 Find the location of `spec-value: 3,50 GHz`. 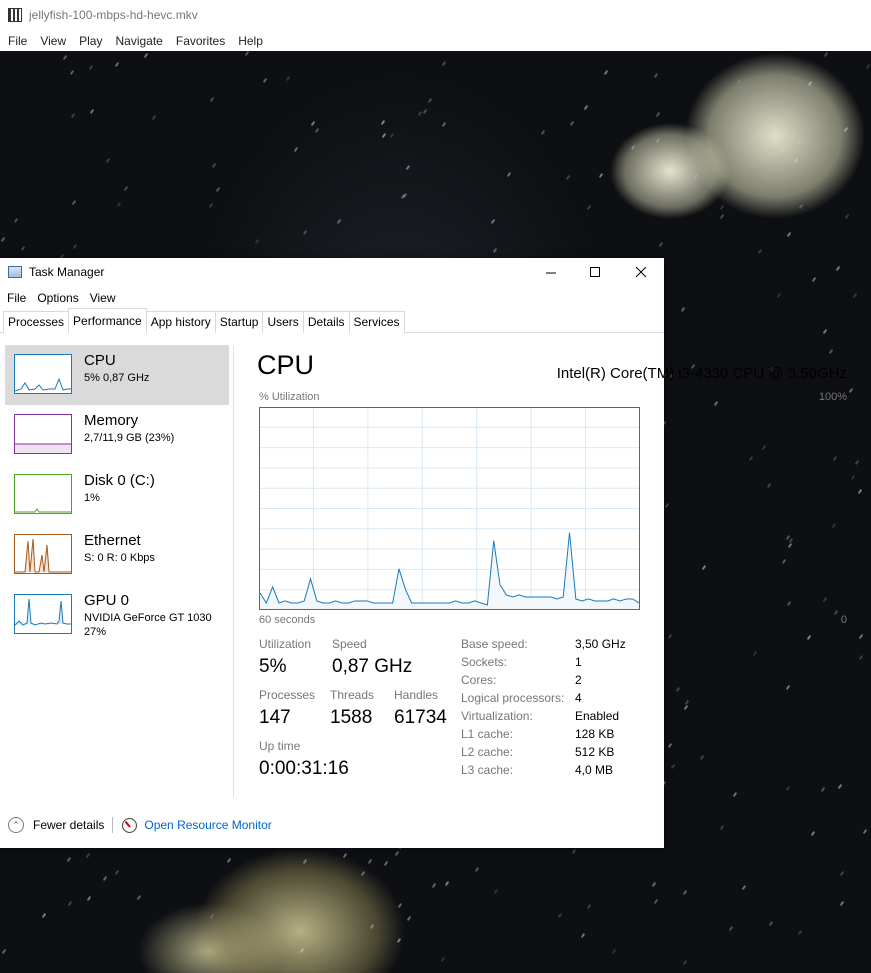

spec-value: 3,50 GHz is located at coordinates (600, 644).